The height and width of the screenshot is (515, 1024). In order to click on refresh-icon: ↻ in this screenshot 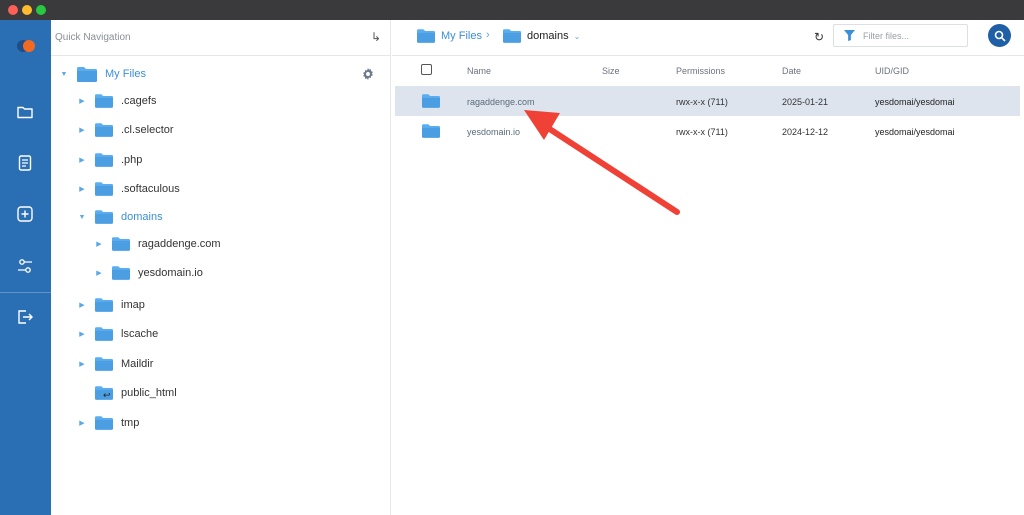, I will do `click(819, 37)`.